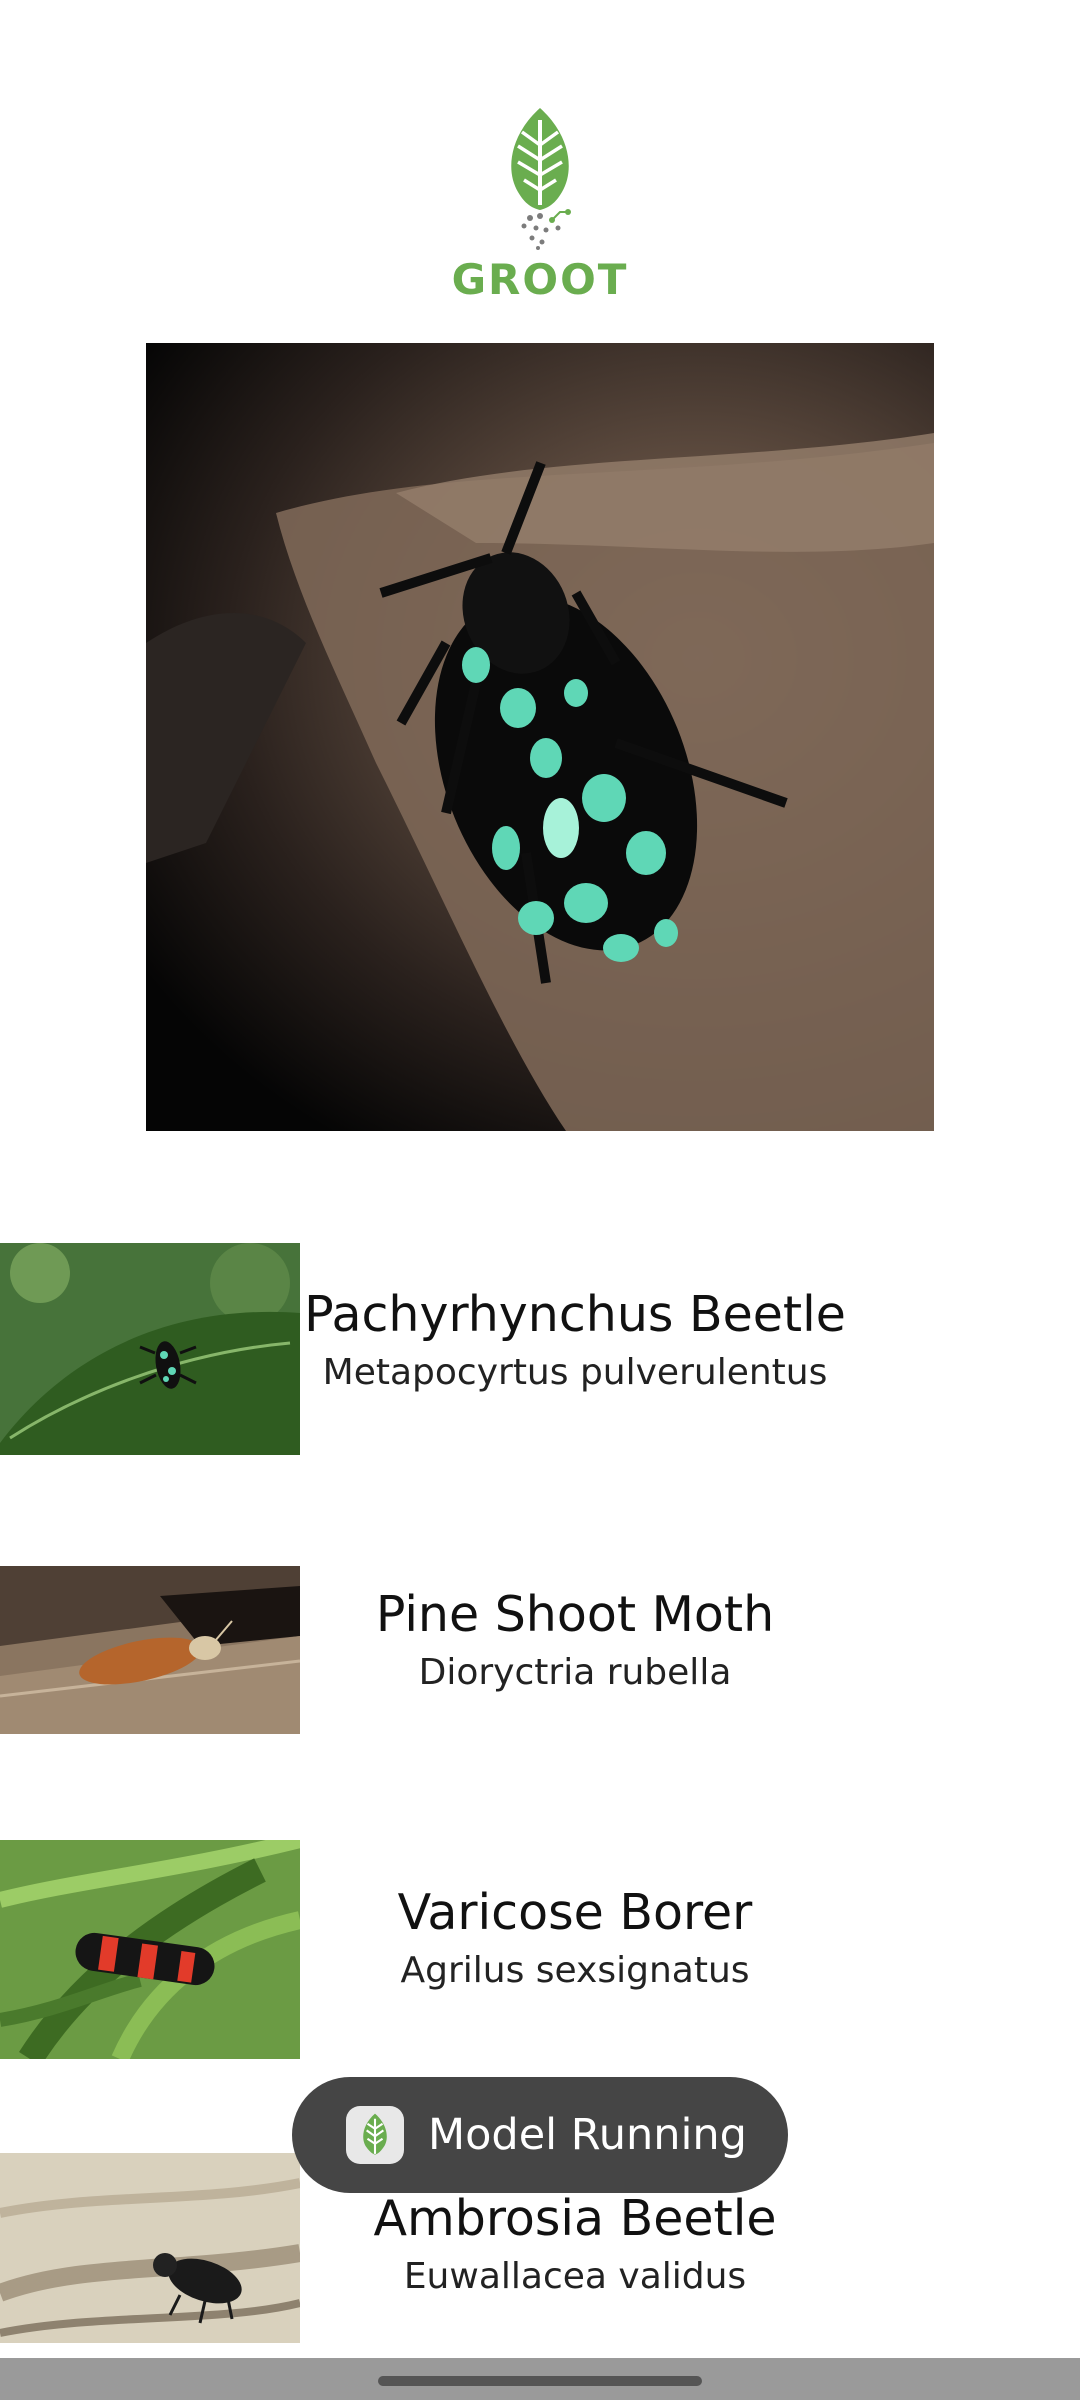 The height and width of the screenshot is (2400, 1080). What do you see at coordinates (575, 1970) in the screenshot?
I see `scientific-name: Agrilus sexsignatus` at bounding box center [575, 1970].